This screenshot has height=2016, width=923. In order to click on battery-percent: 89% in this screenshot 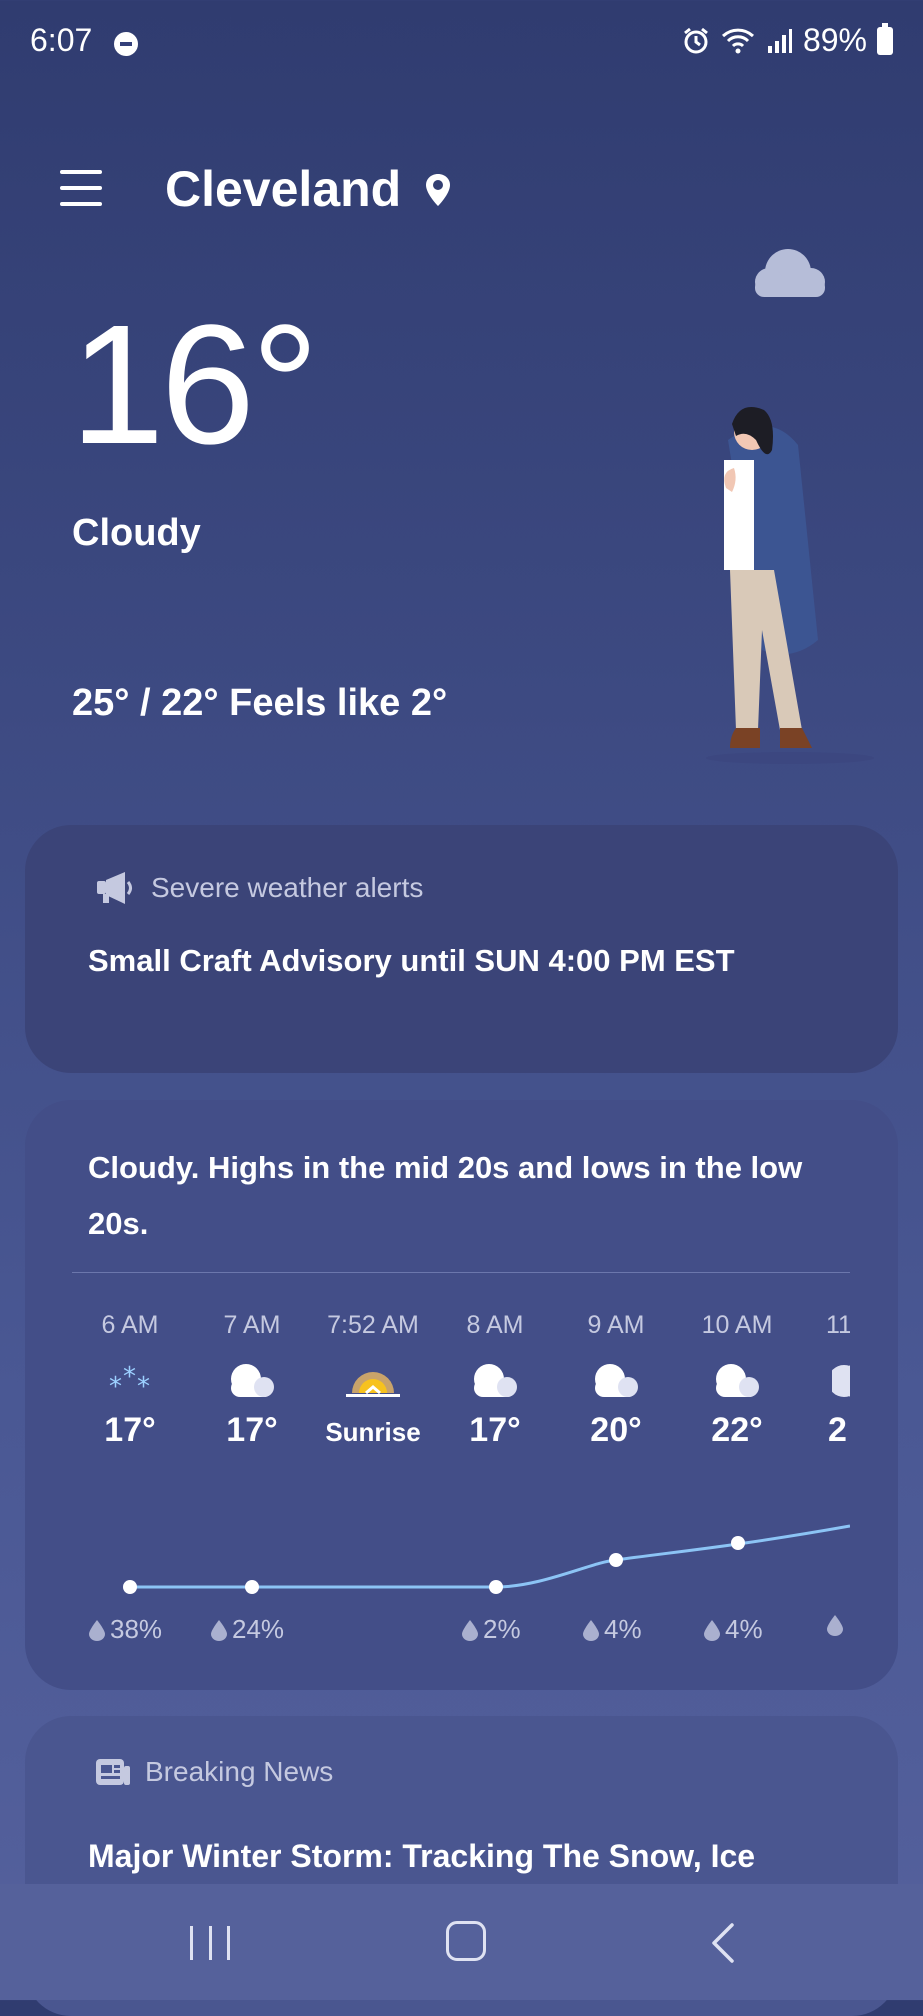, I will do `click(834, 40)`.